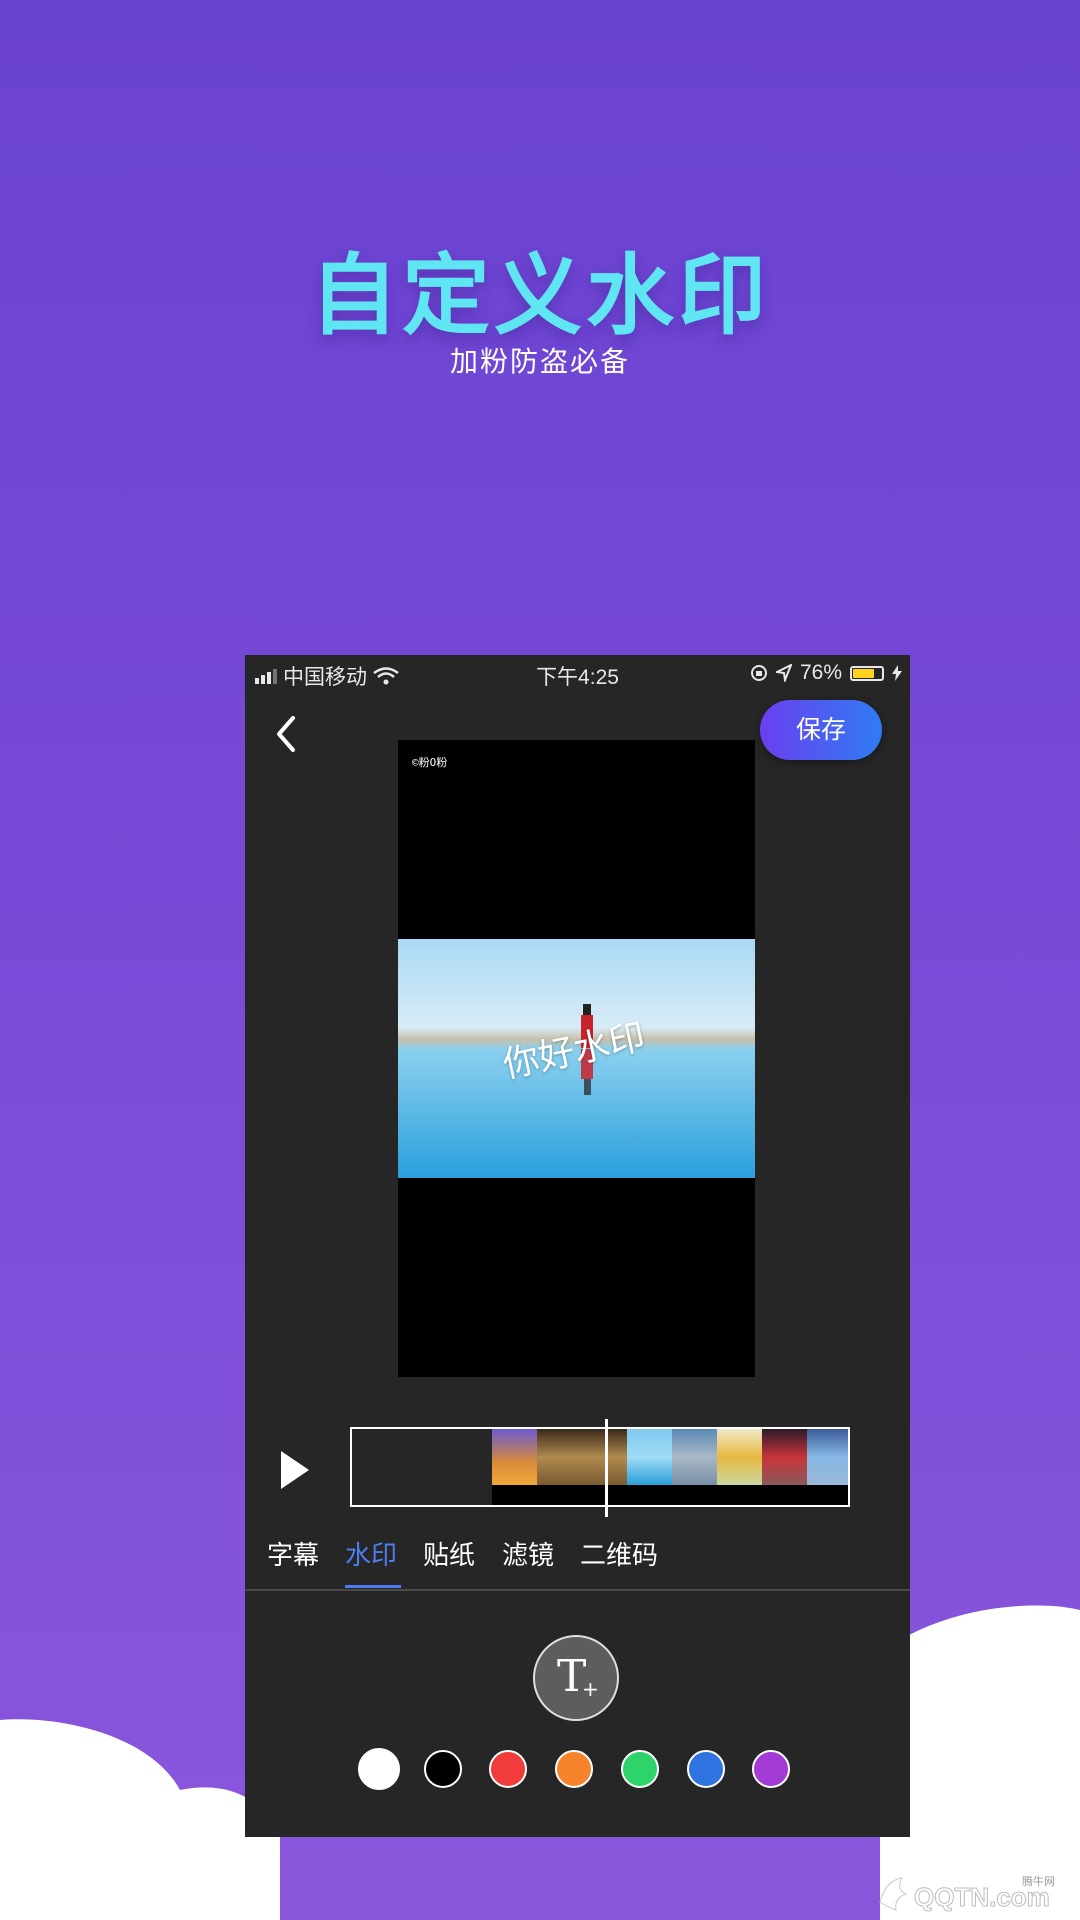  I want to click on edit-tabs: 字幕 水印 贴纸 滤镜 二维码, so click(577, 1561).